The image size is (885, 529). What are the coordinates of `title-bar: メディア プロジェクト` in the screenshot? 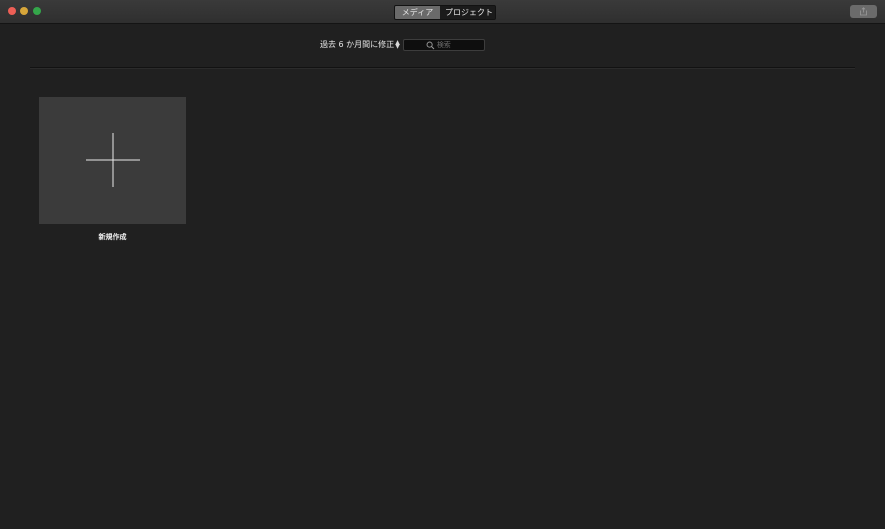 It's located at (442, 12).